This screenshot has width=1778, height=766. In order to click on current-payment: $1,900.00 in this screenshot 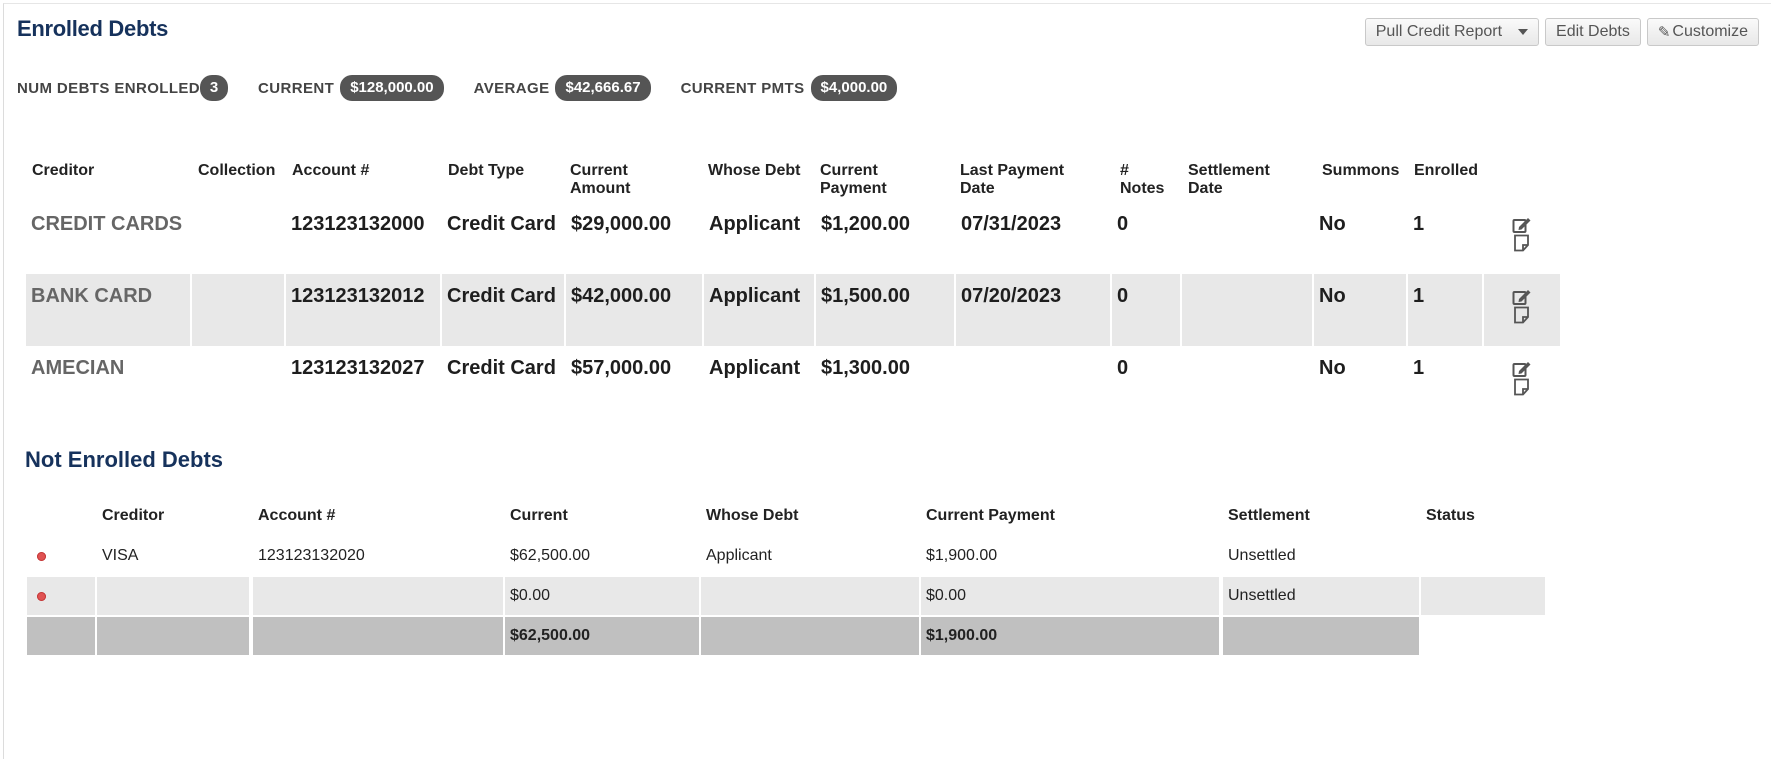, I will do `click(962, 555)`.